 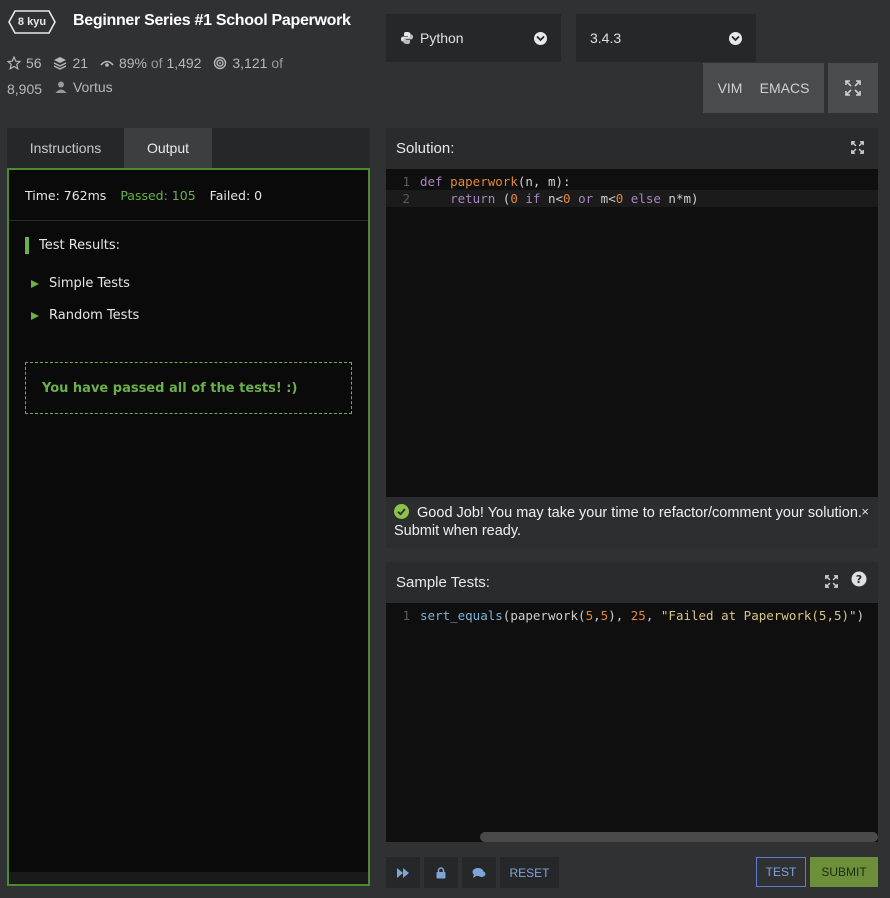 What do you see at coordinates (632, 582) in the screenshot?
I see `sample-tests-header: Sample Tests: ?` at bounding box center [632, 582].